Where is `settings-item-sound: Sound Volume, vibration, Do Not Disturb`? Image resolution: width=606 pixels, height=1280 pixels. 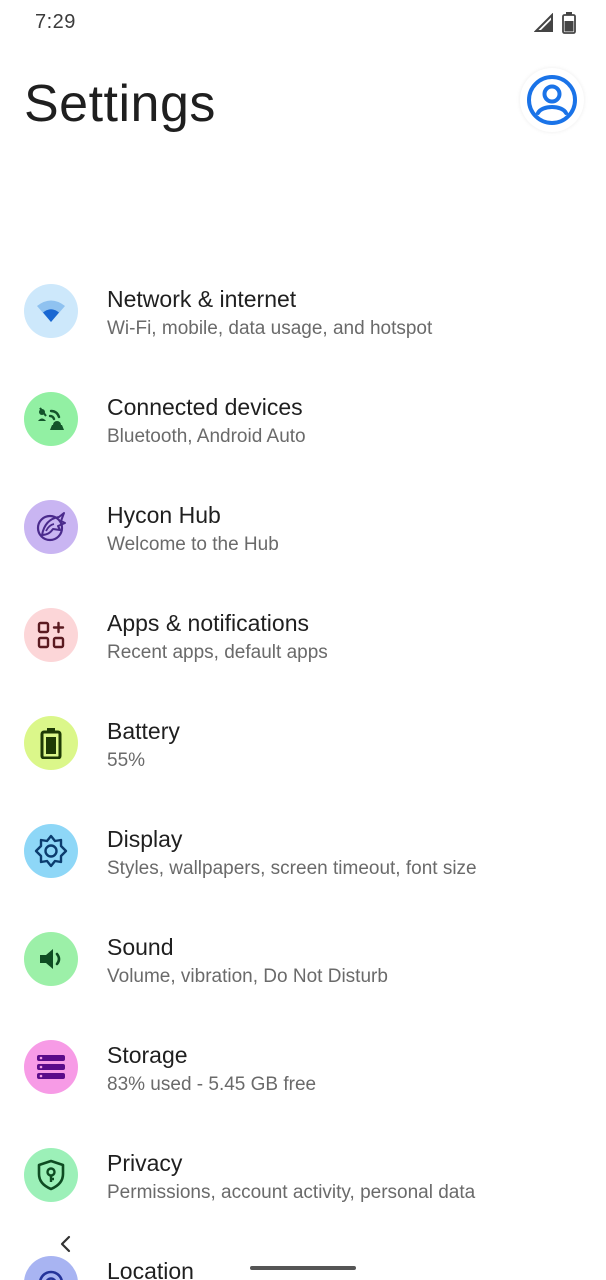
settings-item-sound: Sound Volume, vibration, Do Not Disturb is located at coordinates (303, 955).